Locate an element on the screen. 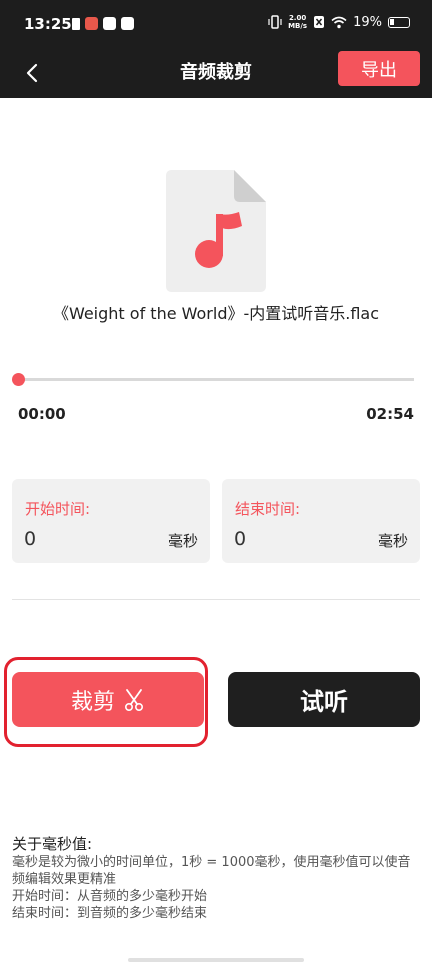 Image resolution: width=432 pixels, height=964 pixels. status-bar: 13:25 2.00 MB/s 19% is located at coordinates (216, 24).